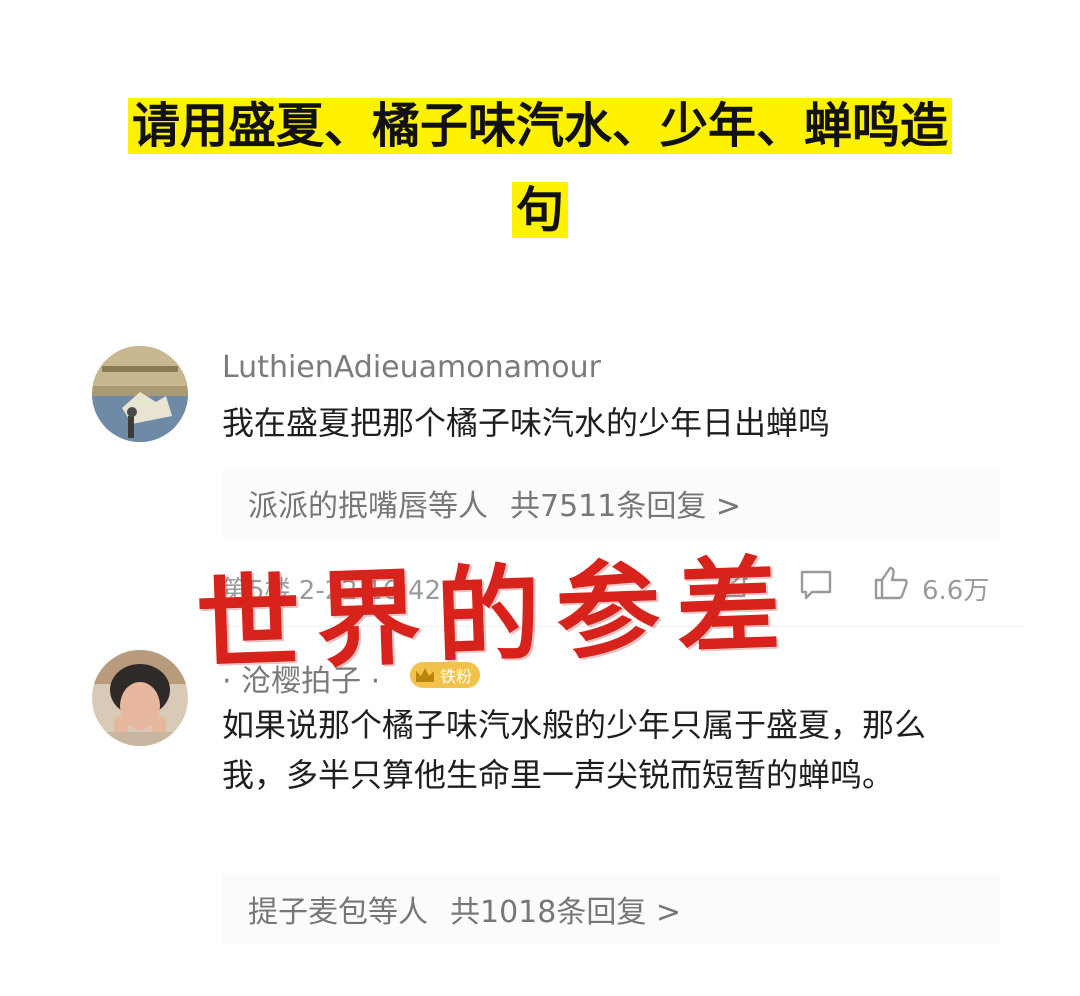 The width and height of the screenshot is (1080, 996). Describe the element at coordinates (411, 367) in the screenshot. I see `username: LuthienAdieuamonamour` at that location.